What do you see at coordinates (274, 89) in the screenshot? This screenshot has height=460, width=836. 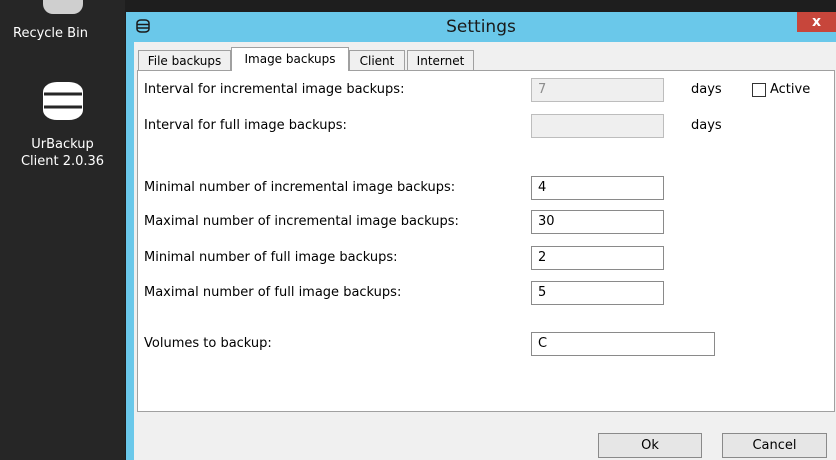 I see `incr-interval-label: Interval for incremental image backups:` at bounding box center [274, 89].